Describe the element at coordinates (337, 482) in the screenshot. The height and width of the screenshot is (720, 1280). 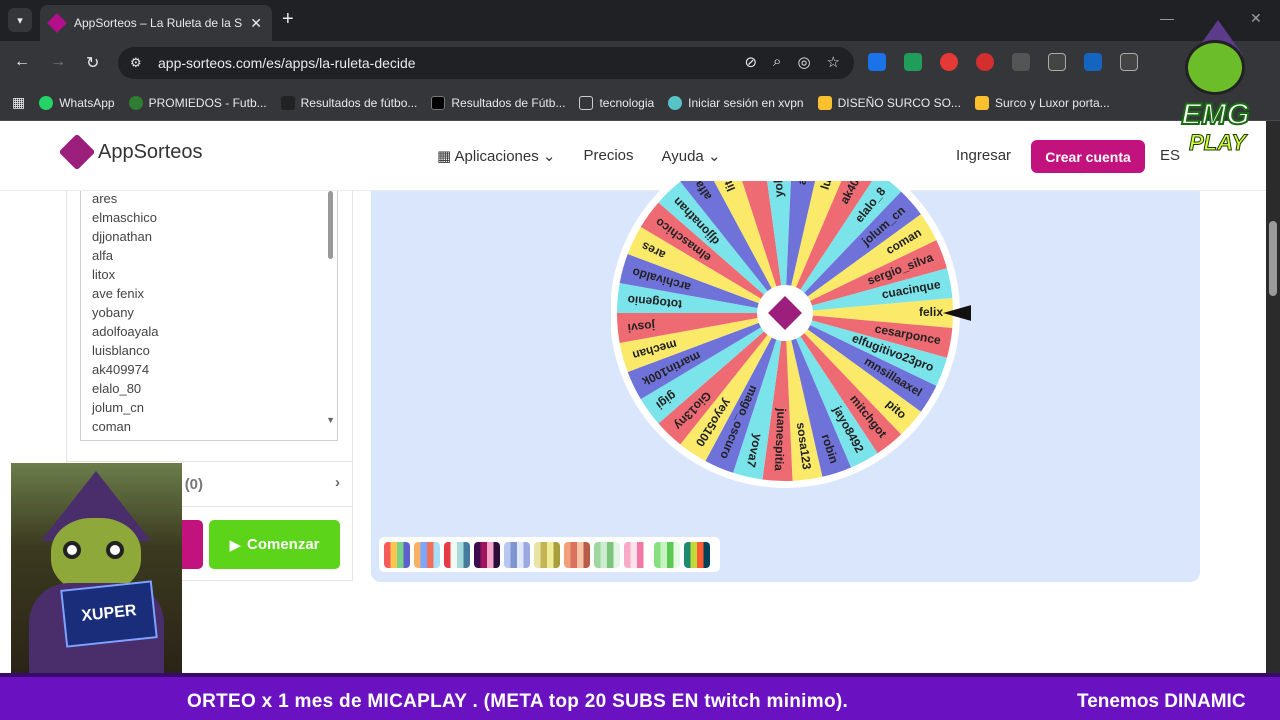
I see `chevron-right-icon: ›` at that location.